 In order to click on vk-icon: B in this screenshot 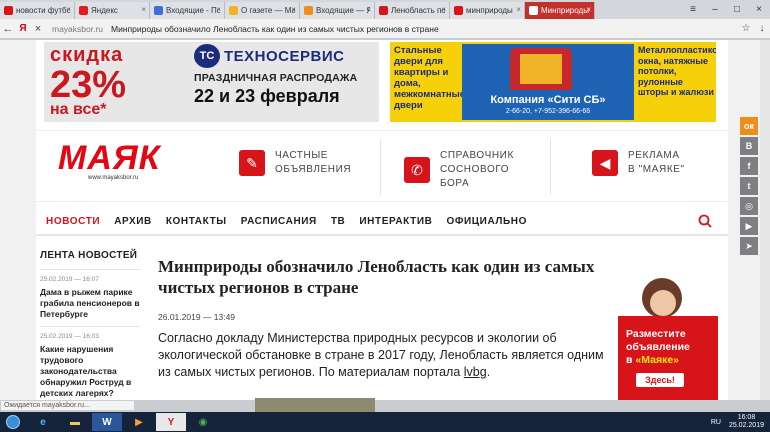, I will do `click(749, 146)`.